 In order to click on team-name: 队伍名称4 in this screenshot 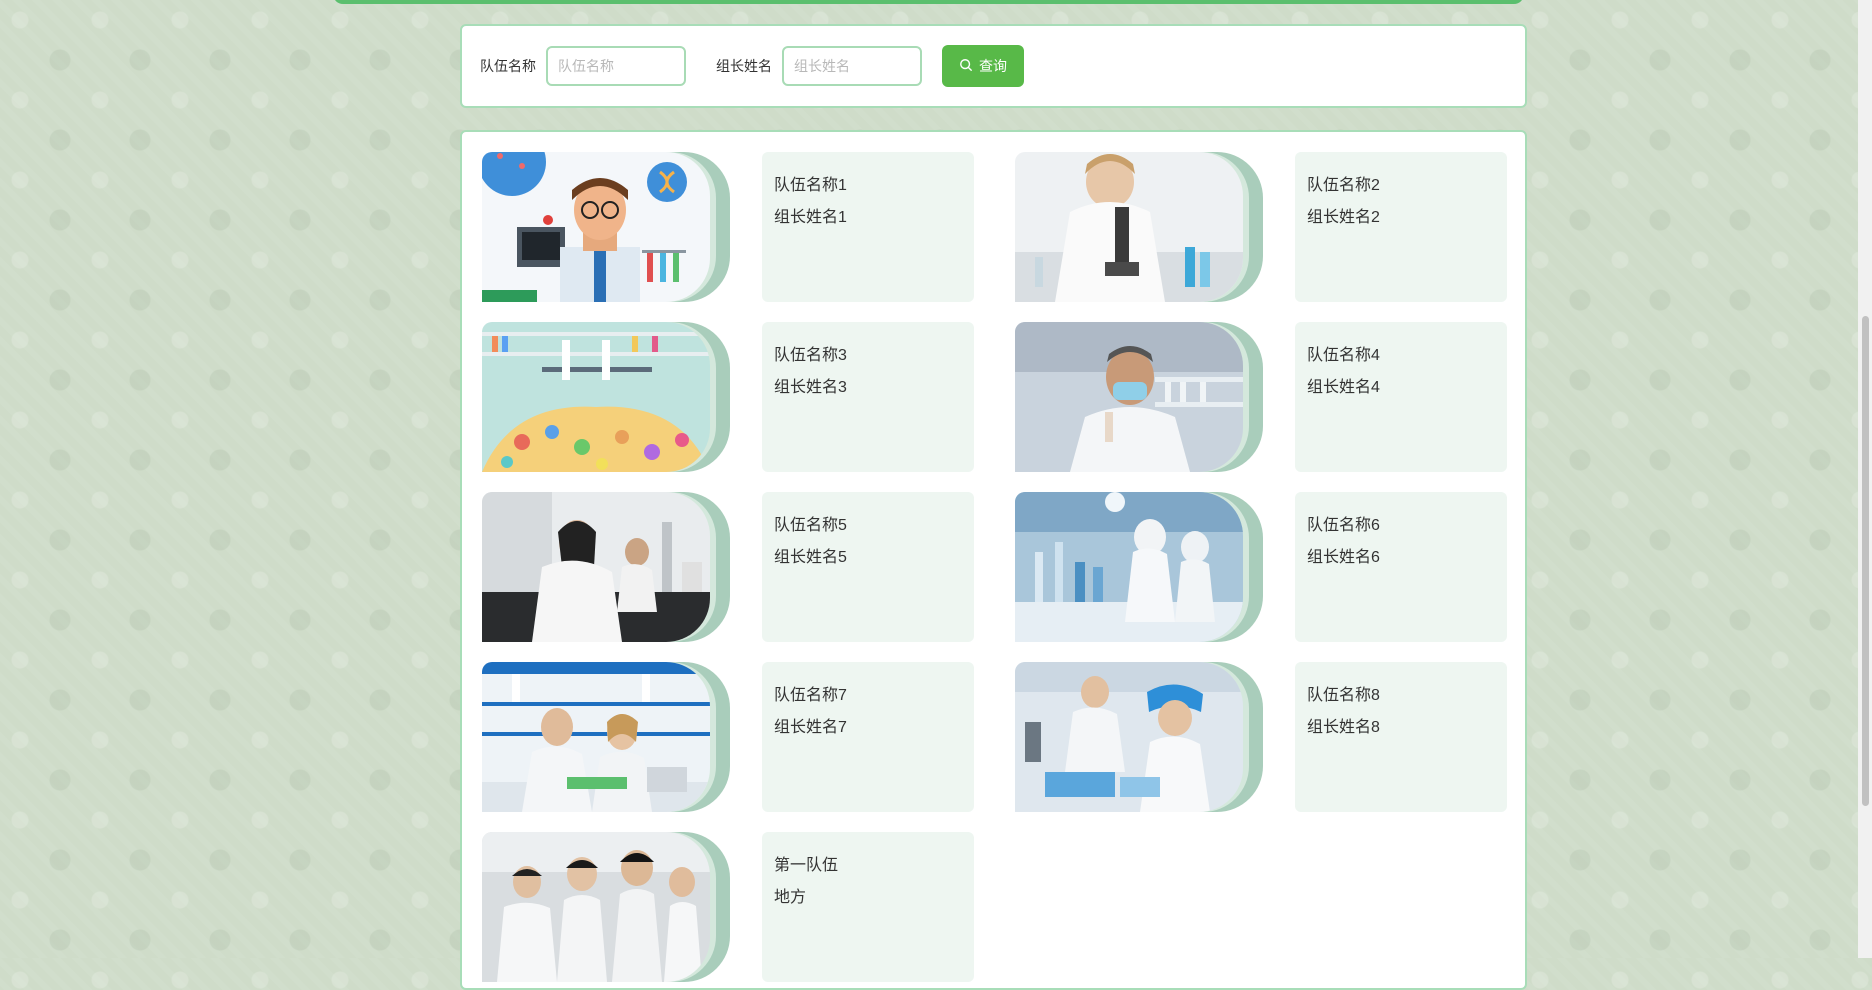, I will do `click(1343, 355)`.